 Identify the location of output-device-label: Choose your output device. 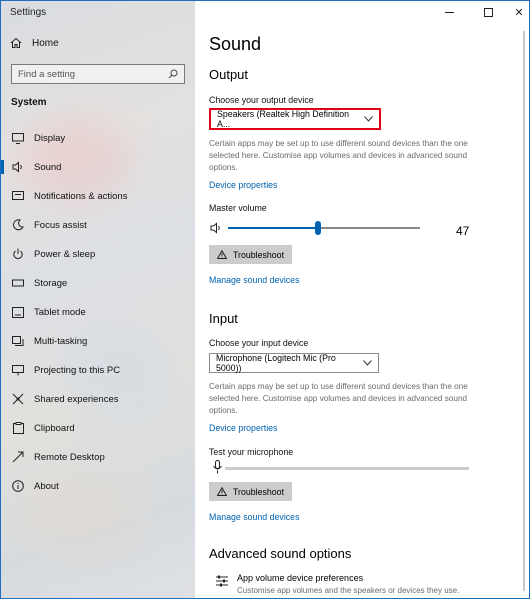
(261, 100).